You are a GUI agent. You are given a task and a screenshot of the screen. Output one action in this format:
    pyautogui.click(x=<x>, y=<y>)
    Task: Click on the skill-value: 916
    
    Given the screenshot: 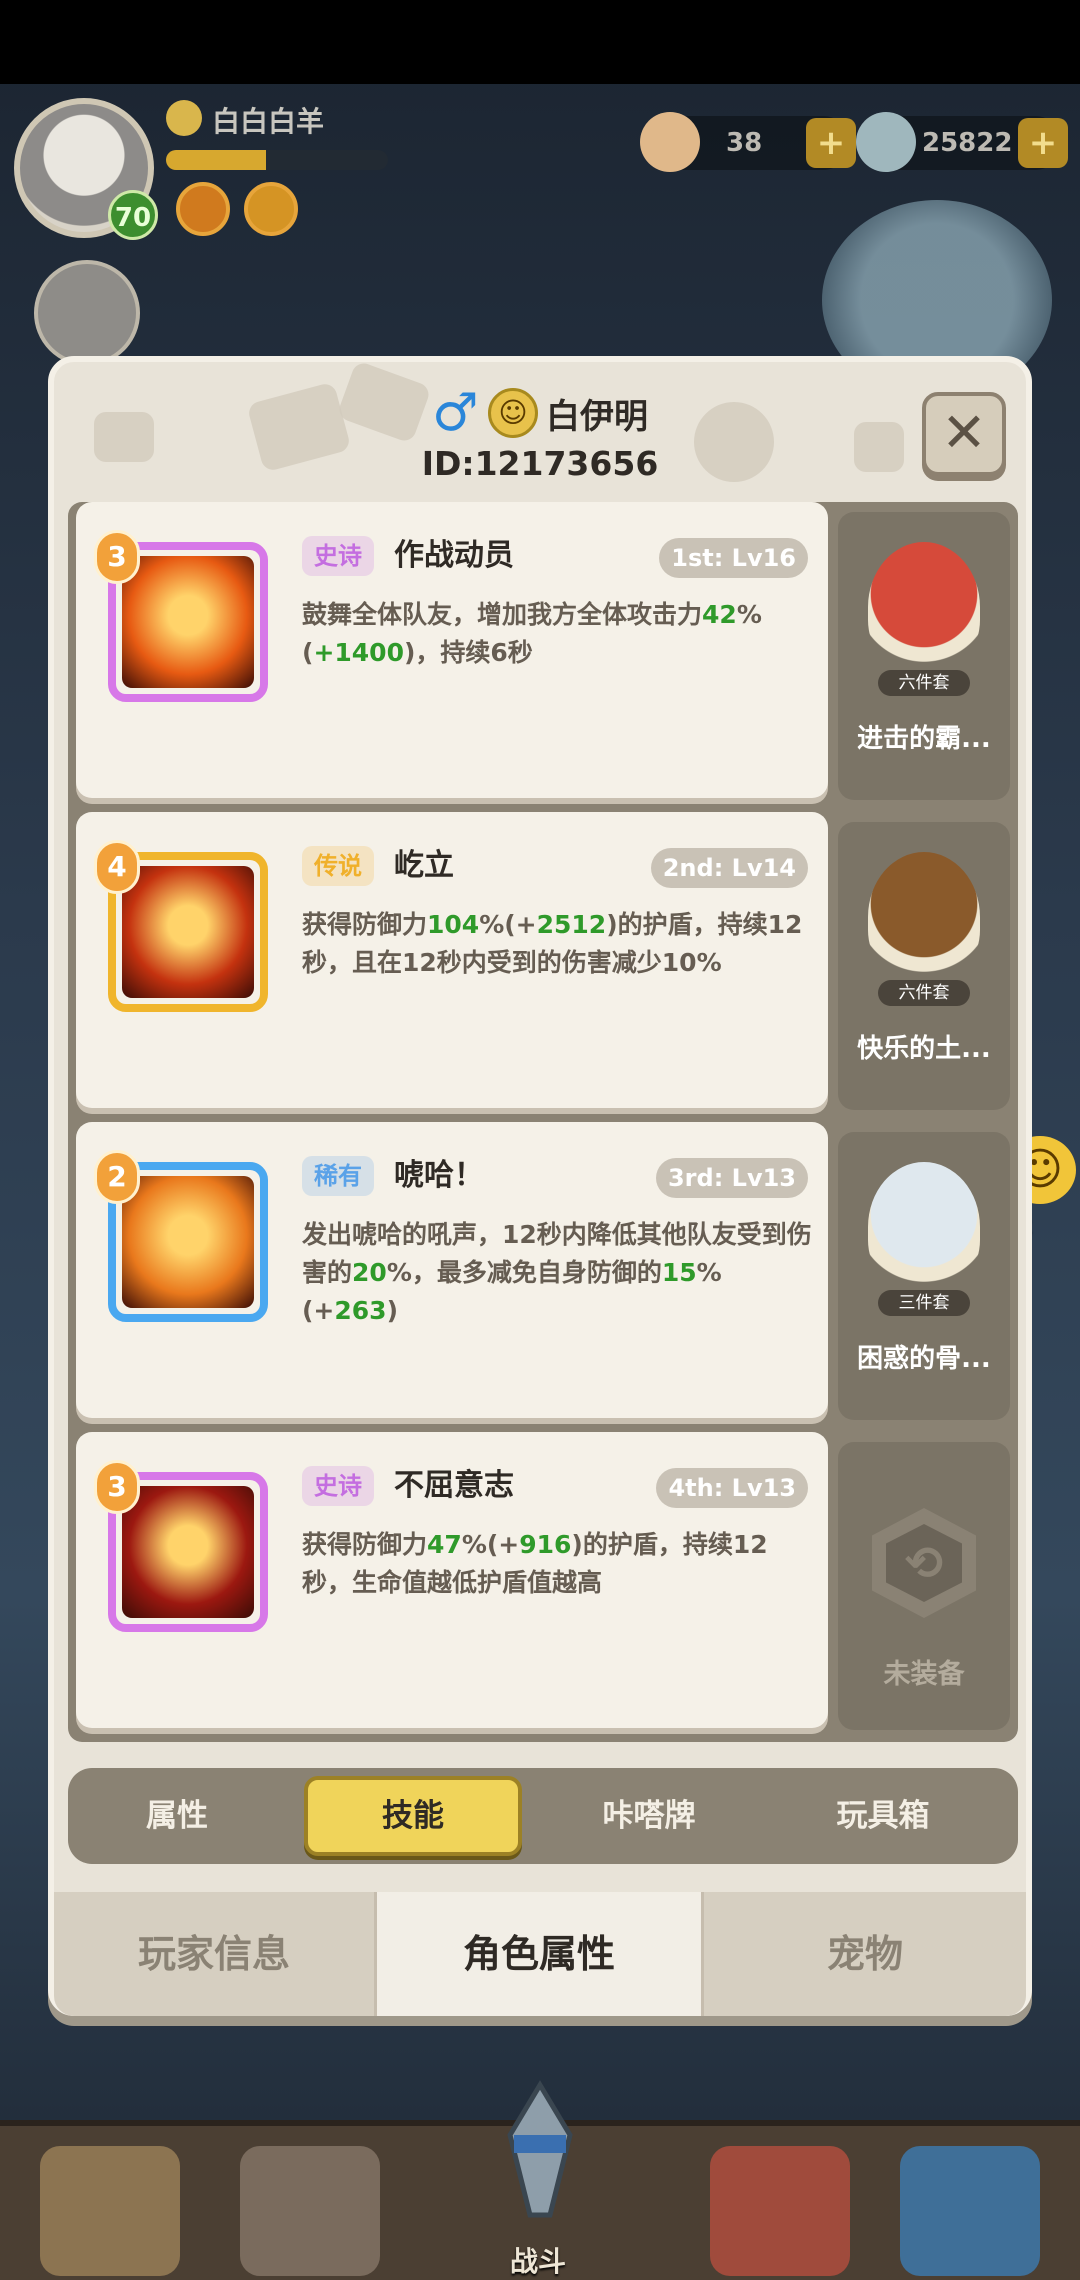 What is the action you would take?
    pyautogui.click(x=545, y=1544)
    